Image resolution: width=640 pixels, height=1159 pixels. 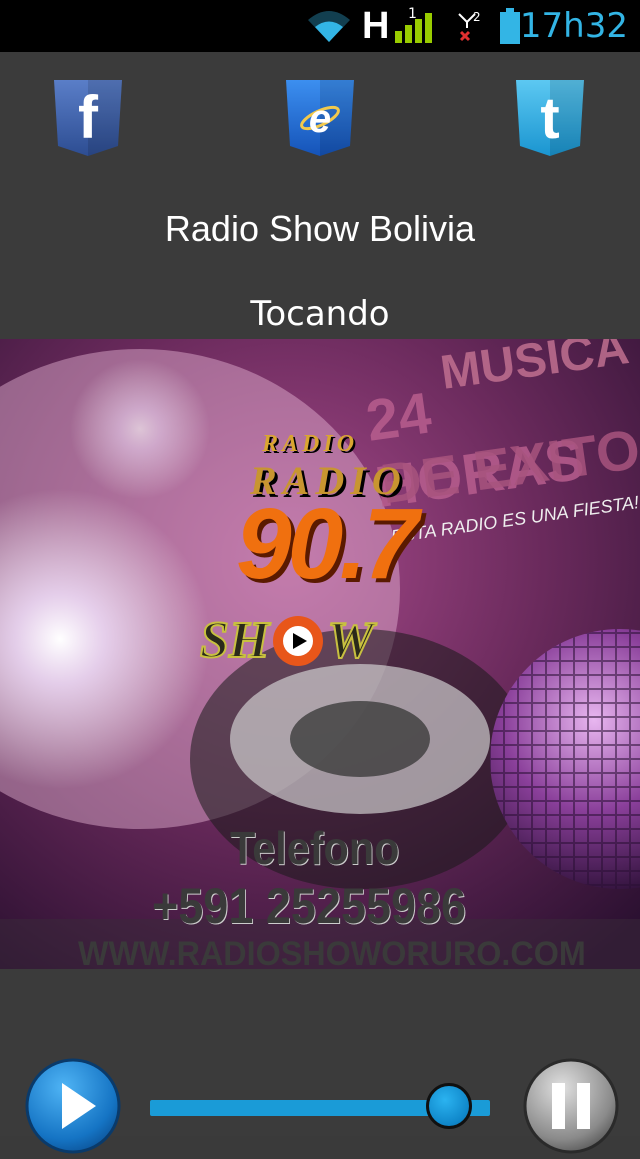 What do you see at coordinates (468, 26) in the screenshot?
I see `sim2-no-signal-icon: 2` at bounding box center [468, 26].